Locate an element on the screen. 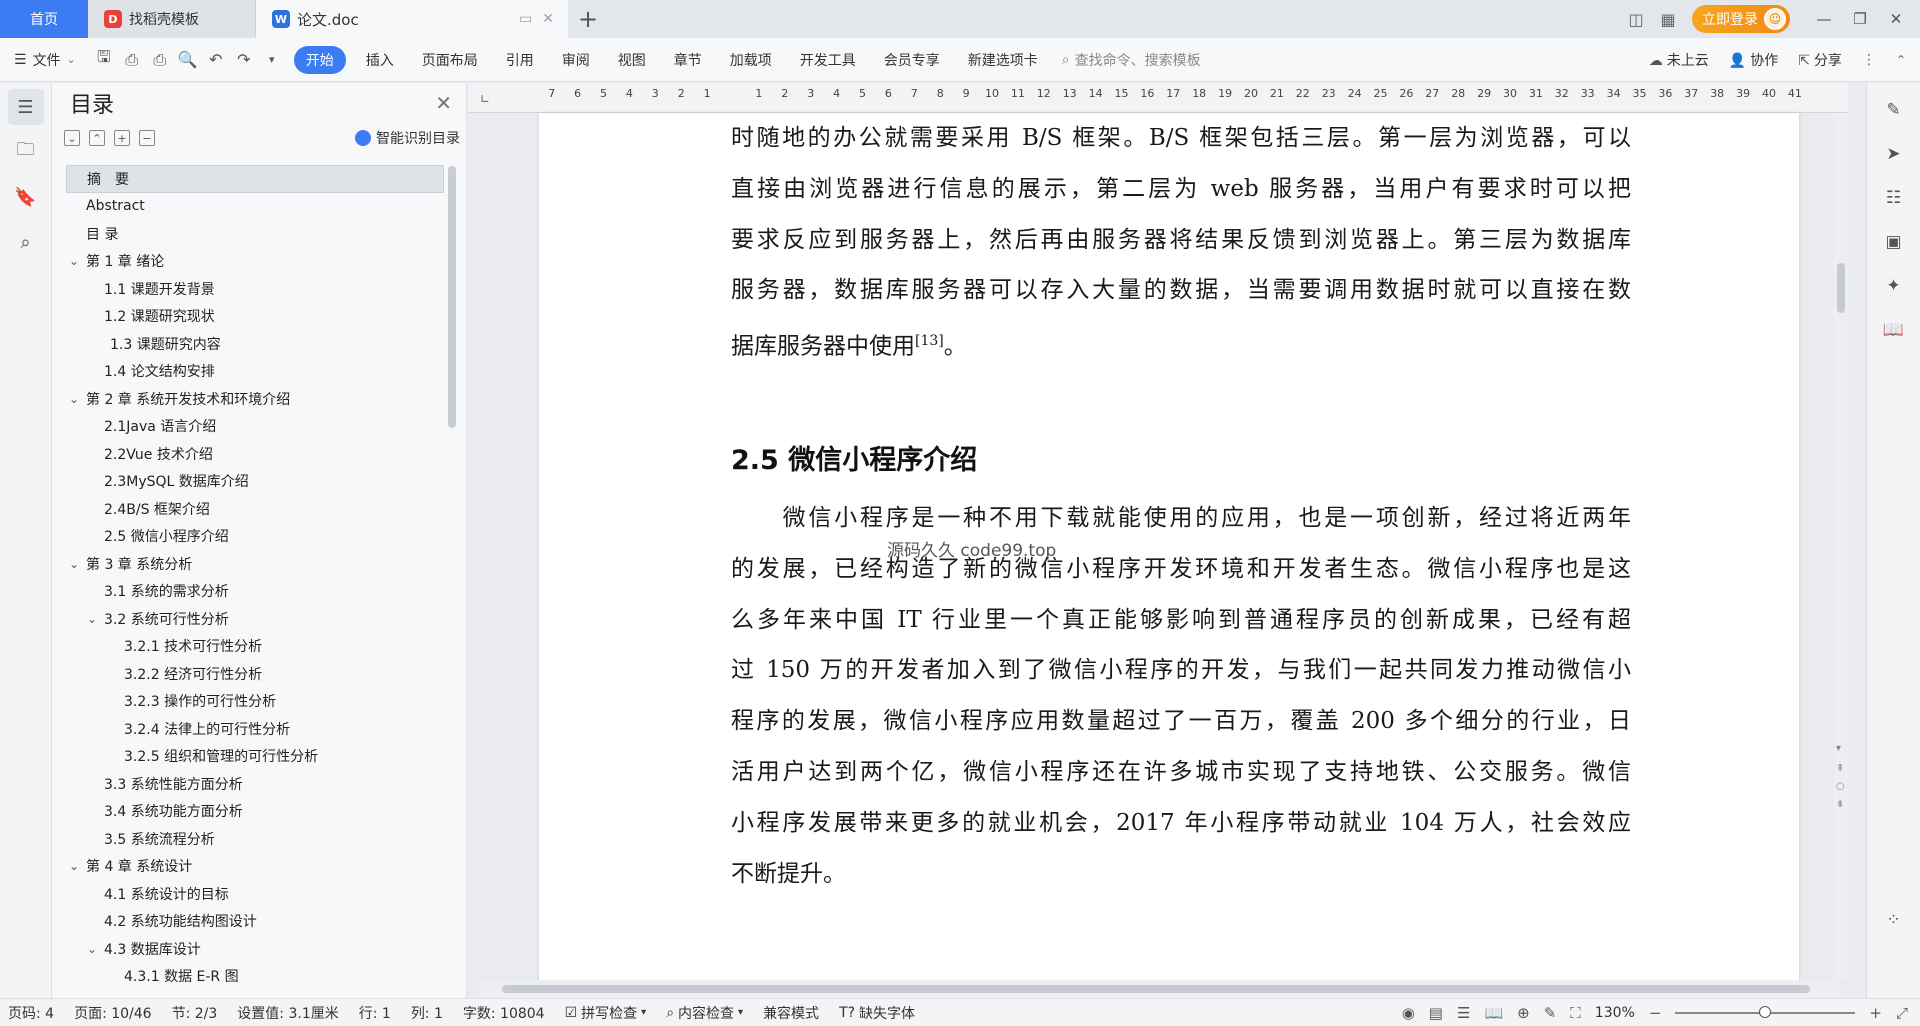 The height and width of the screenshot is (1026, 1920). print-preview-icon: 🔍 is located at coordinates (188, 60).